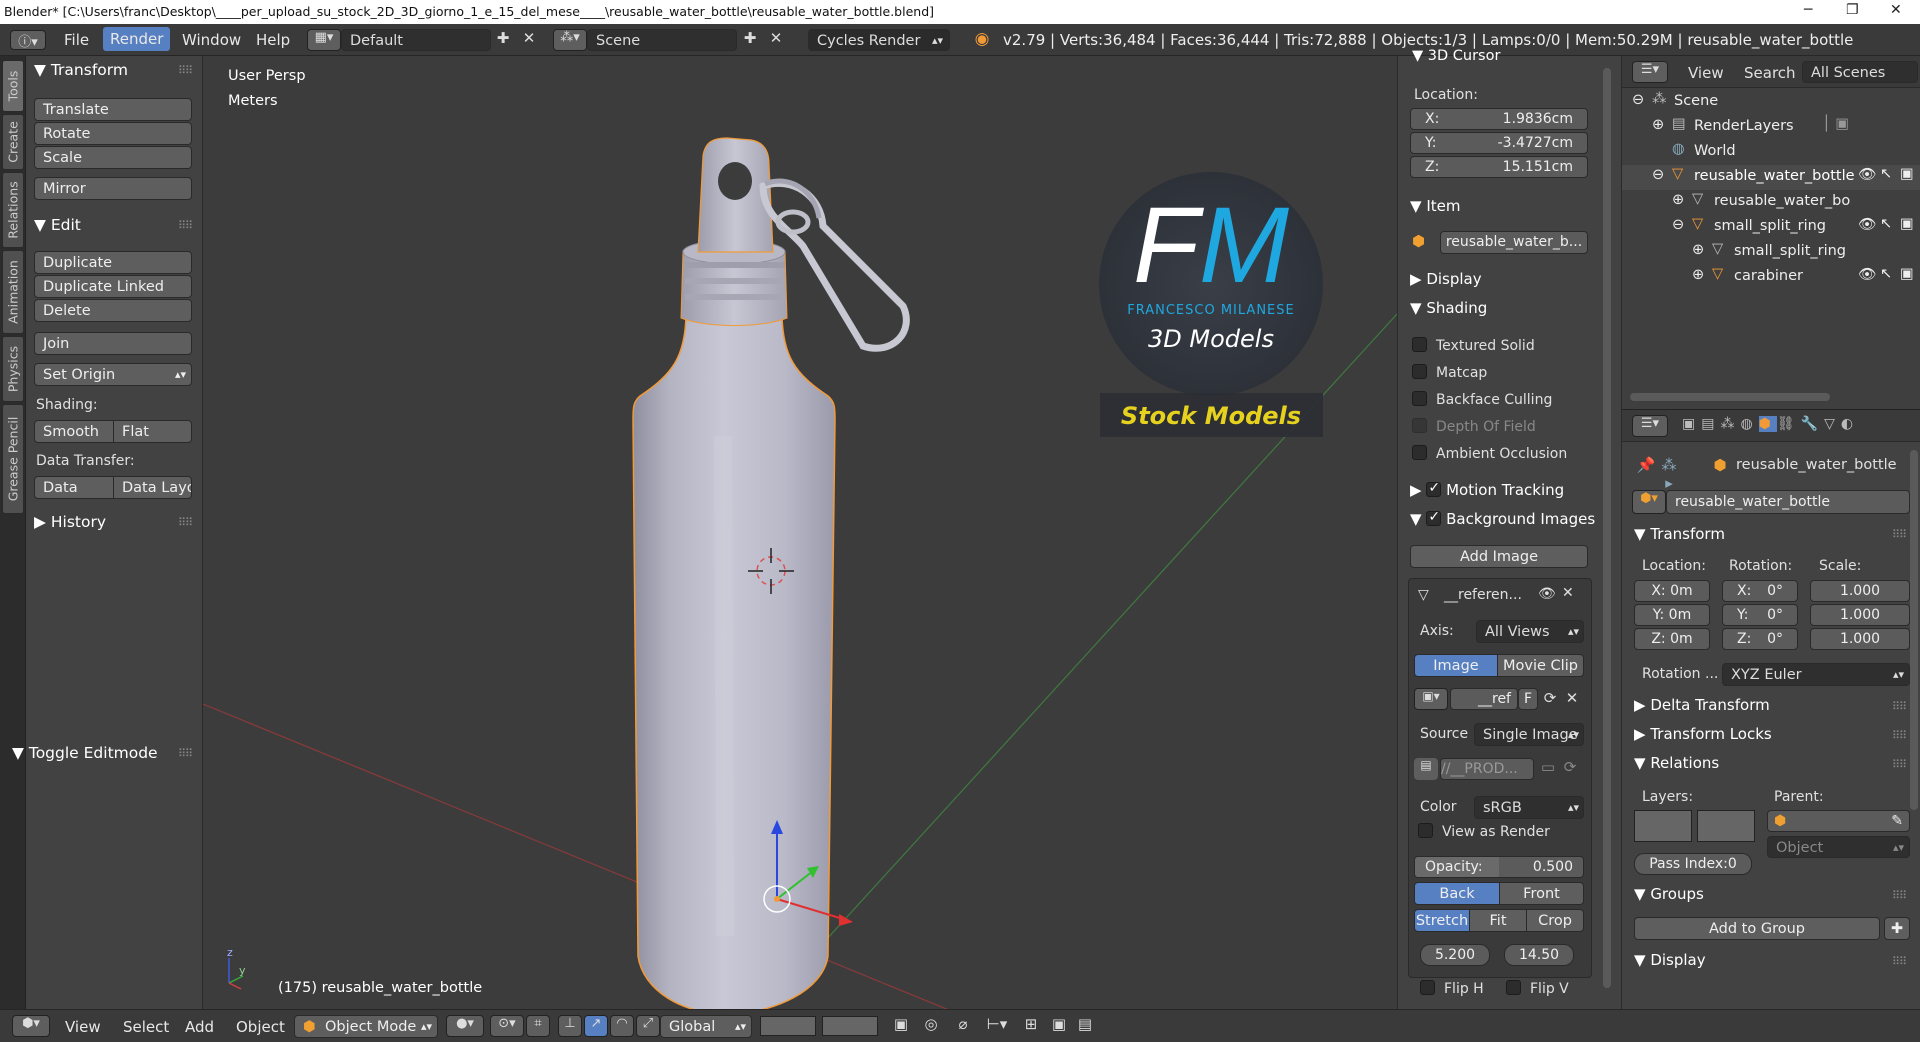 This screenshot has height=1042, width=1920. What do you see at coordinates (1529, 807) in the screenshot?
I see `color-space-dropdown: sRGB ▴▾` at bounding box center [1529, 807].